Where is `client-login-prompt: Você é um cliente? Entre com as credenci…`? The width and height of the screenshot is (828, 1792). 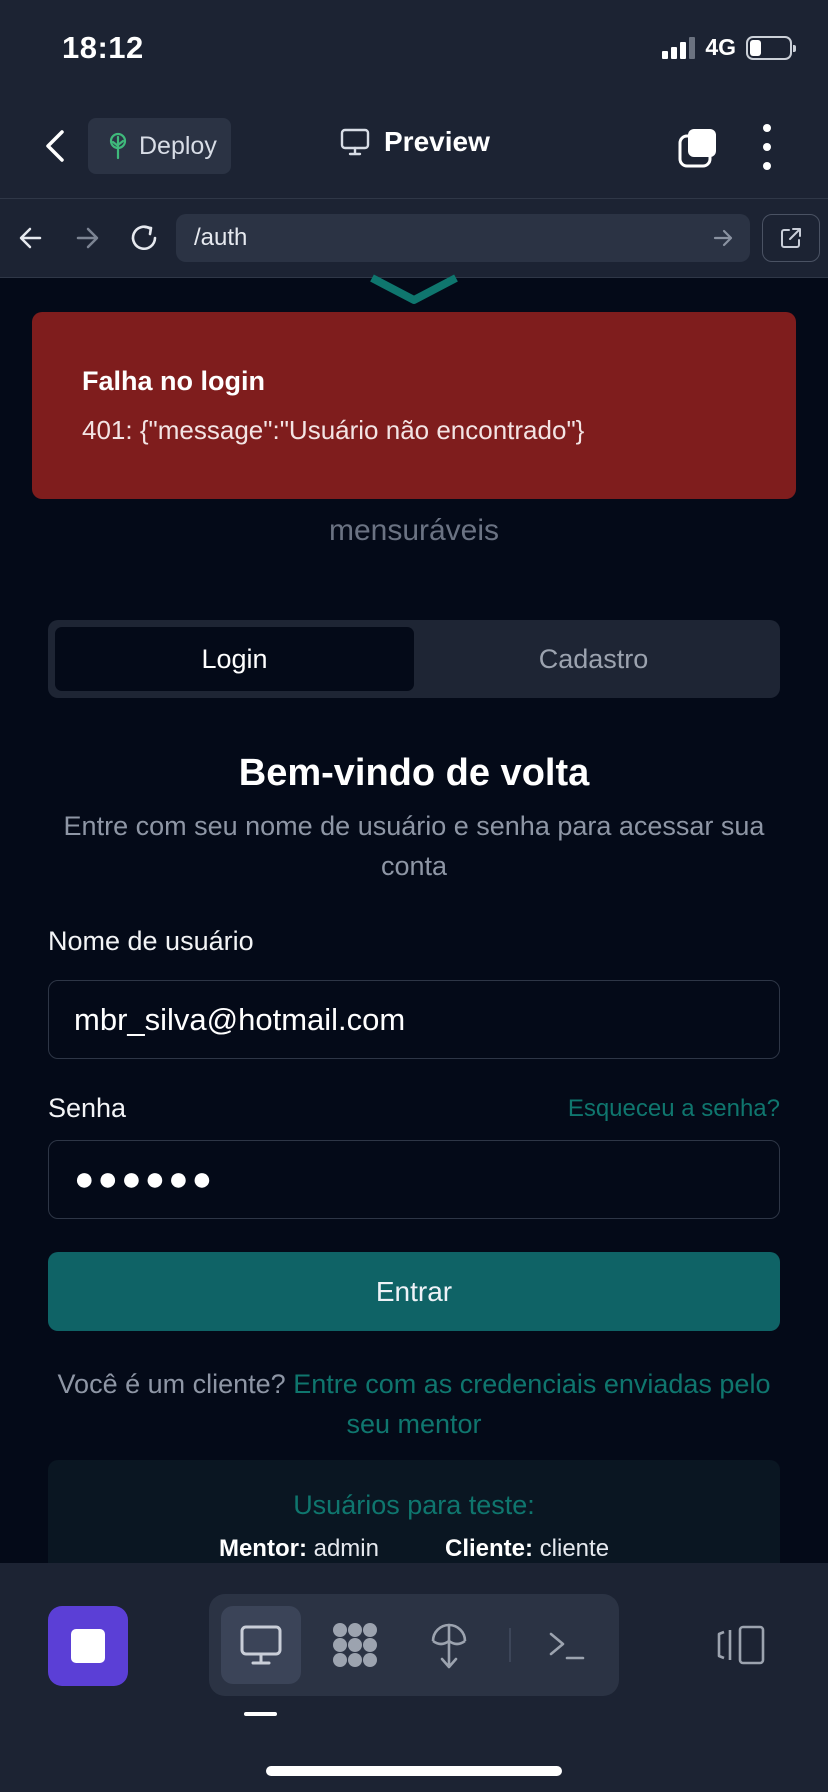 client-login-prompt: Você é um cliente? Entre com as credenci… is located at coordinates (414, 1404).